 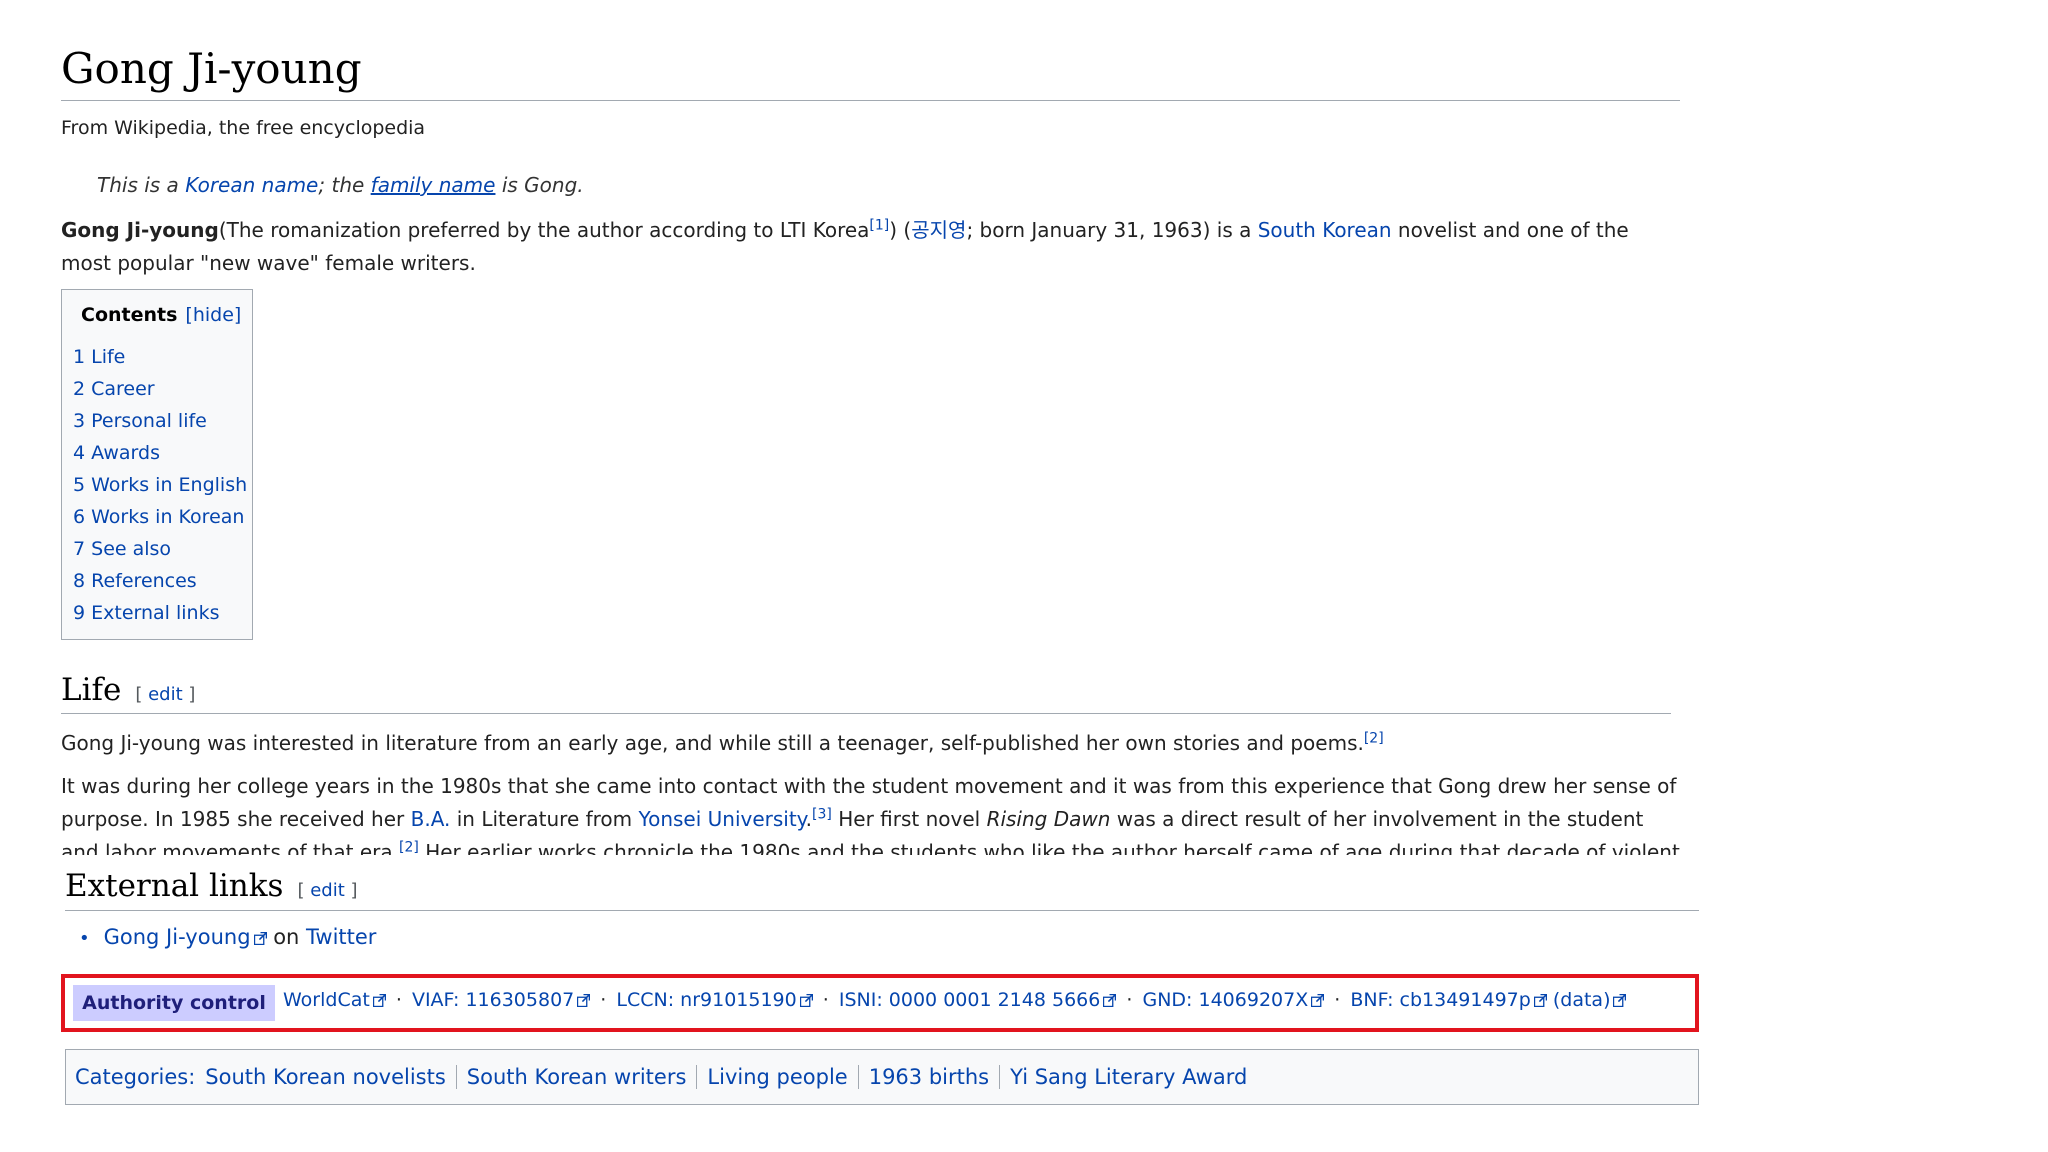 What do you see at coordinates (243, 128) in the screenshot?
I see `site-tagline: From Wikipedia, the free encyclopedia` at bounding box center [243, 128].